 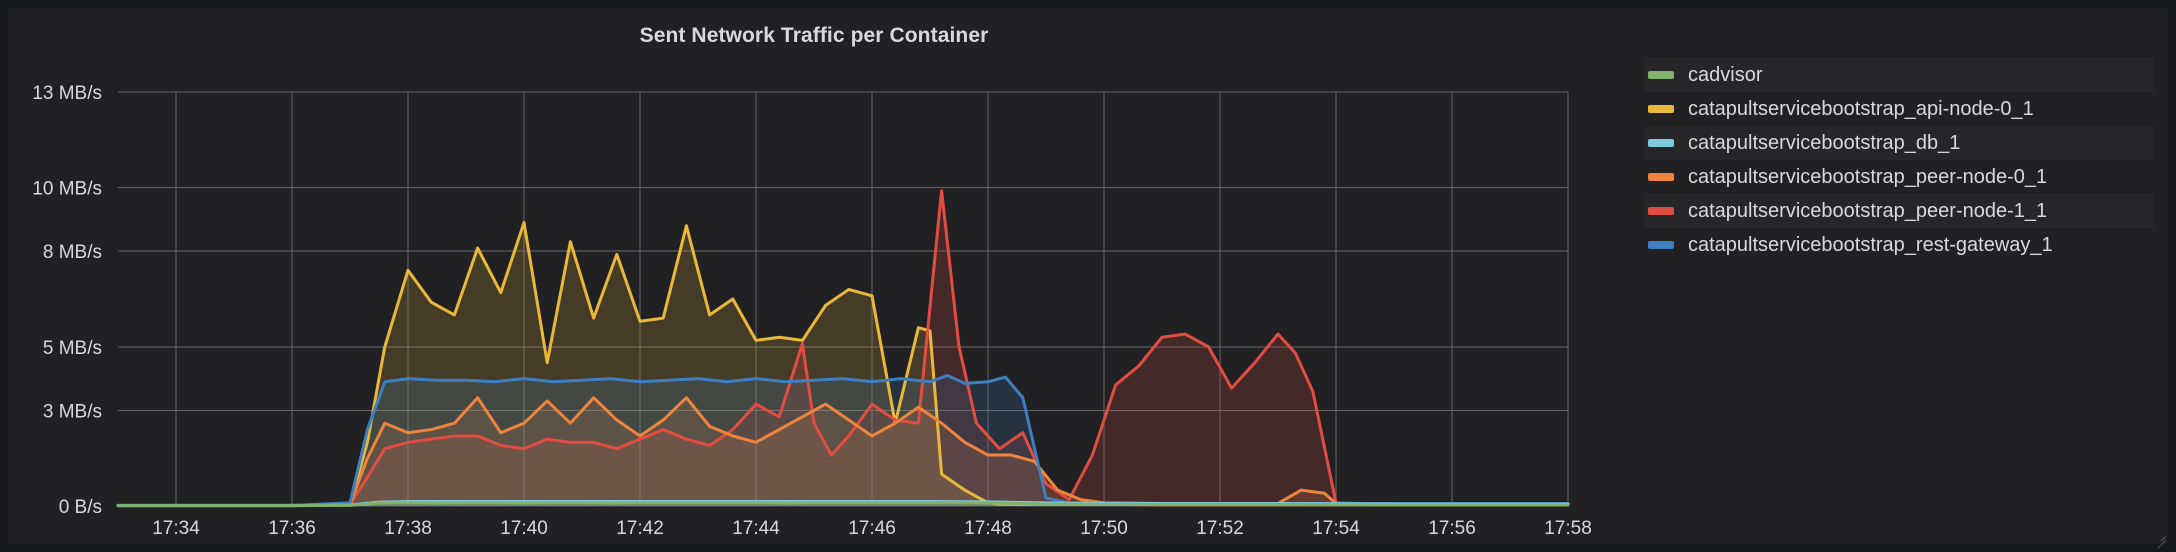 I want to click on x-axis-tick-label: 17:48, so click(x=988, y=528).